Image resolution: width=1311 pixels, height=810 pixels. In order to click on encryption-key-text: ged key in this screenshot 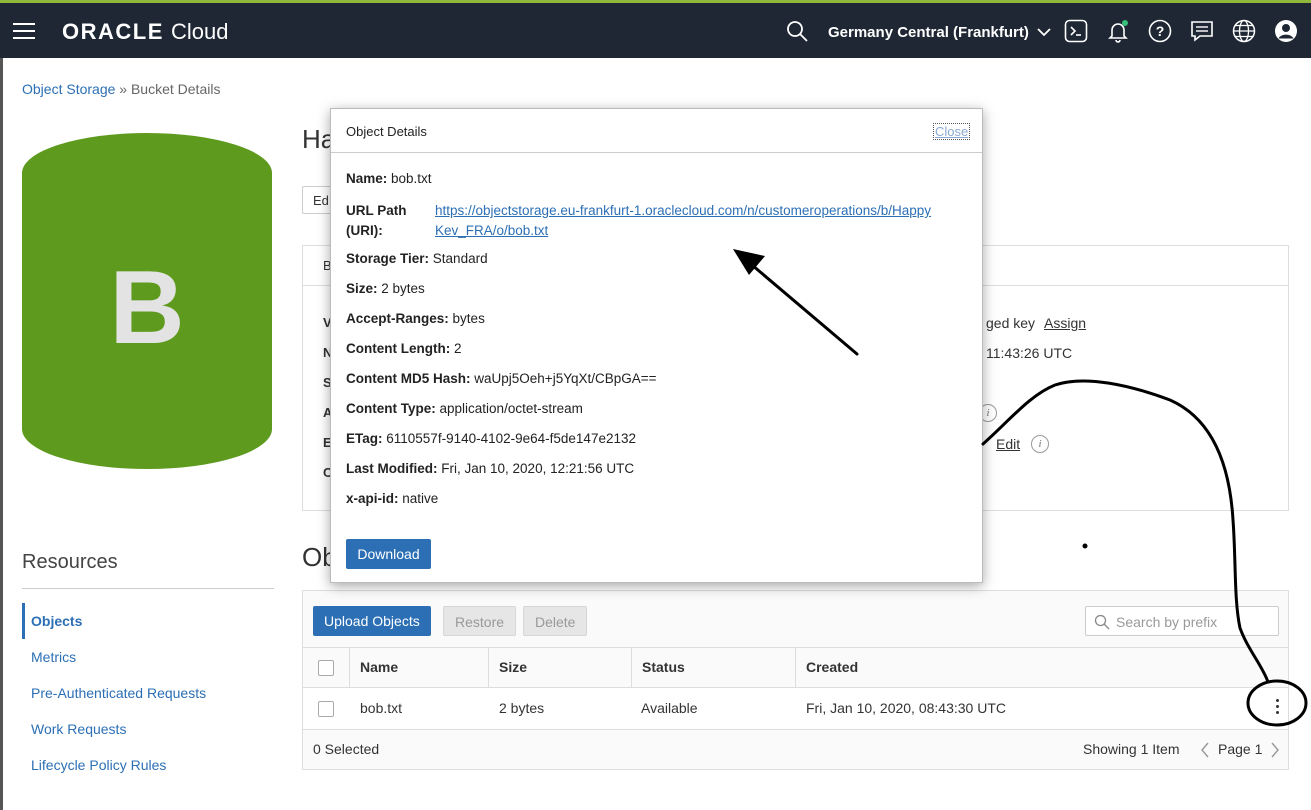, I will do `click(1011, 323)`.